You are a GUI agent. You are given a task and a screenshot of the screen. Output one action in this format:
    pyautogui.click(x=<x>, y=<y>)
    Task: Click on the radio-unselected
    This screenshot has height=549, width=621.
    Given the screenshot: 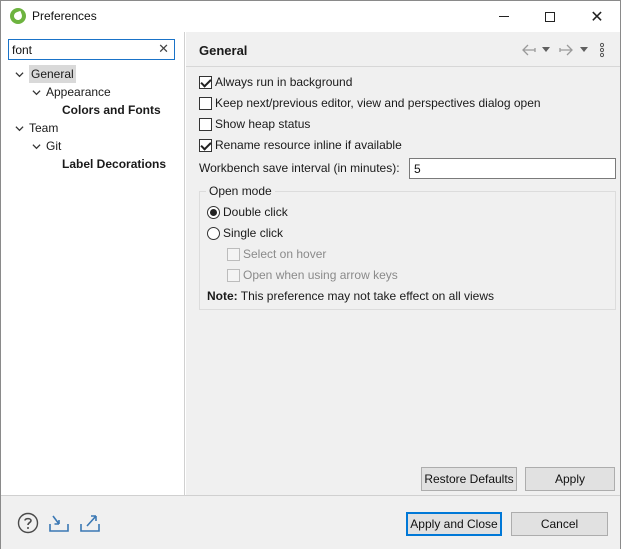 What is the action you would take?
    pyautogui.click(x=213, y=233)
    